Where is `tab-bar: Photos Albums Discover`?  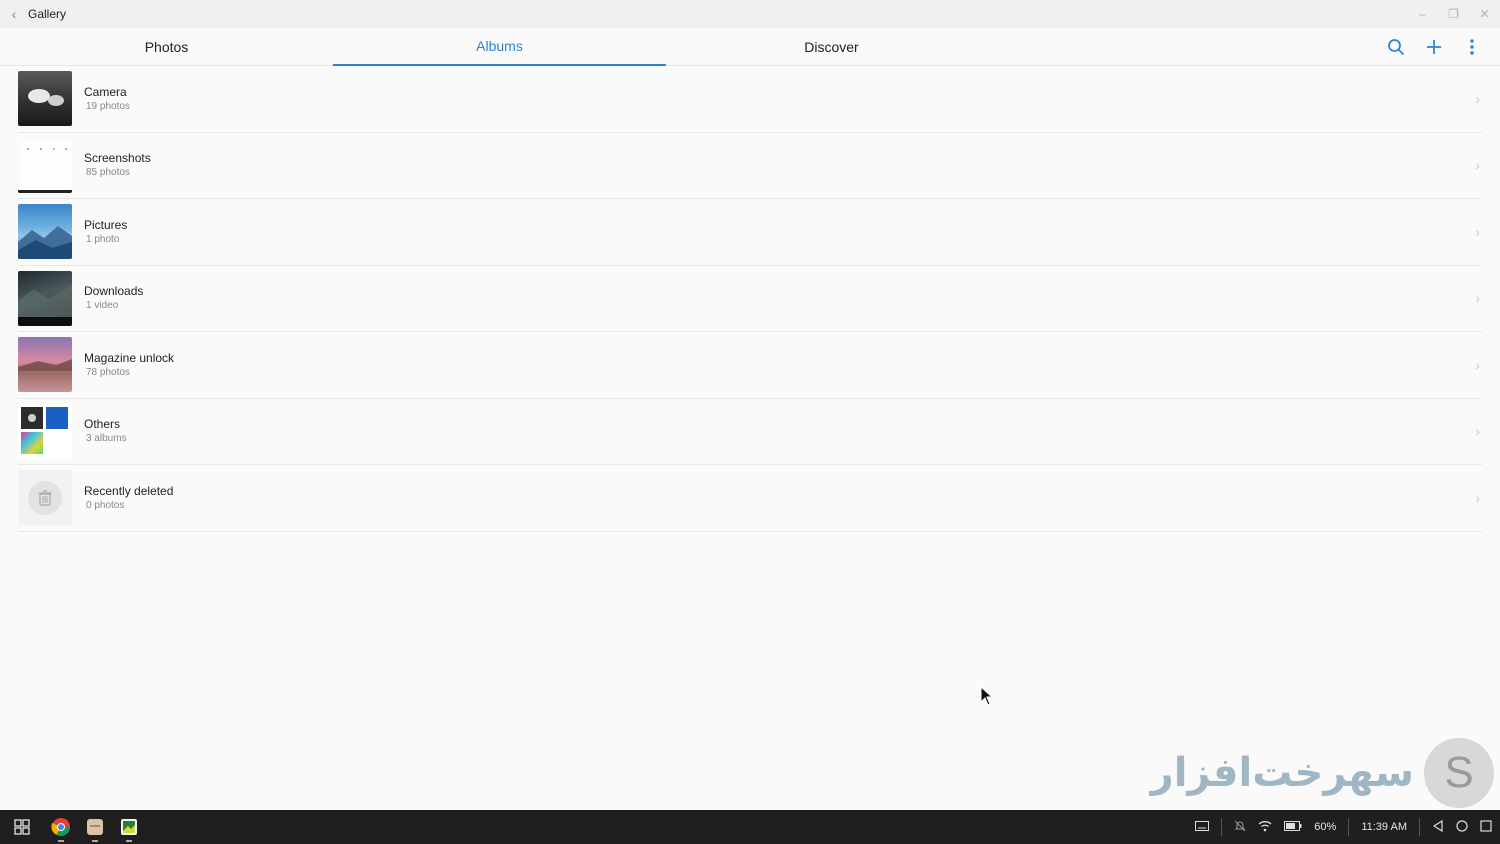 tab-bar: Photos Albums Discover is located at coordinates (750, 47).